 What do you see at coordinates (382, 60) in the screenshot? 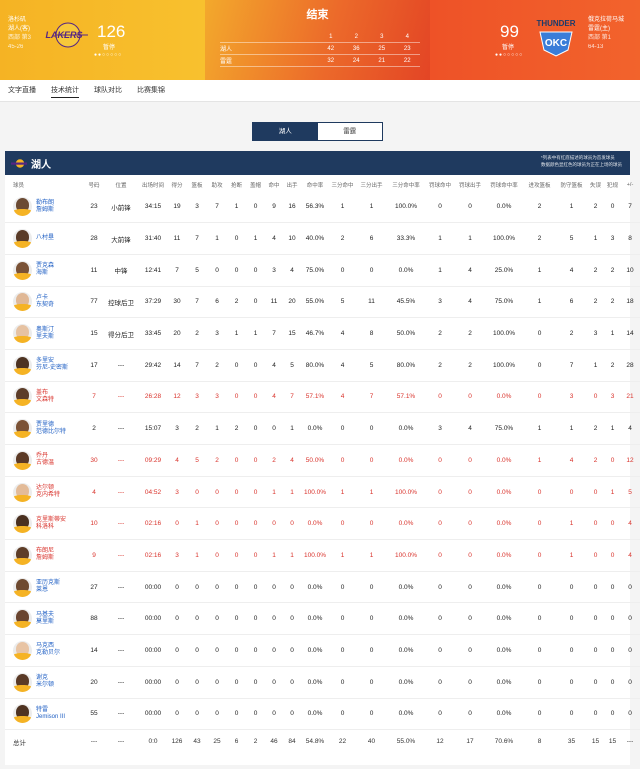
I see `quarter-score: 21` at bounding box center [382, 60].